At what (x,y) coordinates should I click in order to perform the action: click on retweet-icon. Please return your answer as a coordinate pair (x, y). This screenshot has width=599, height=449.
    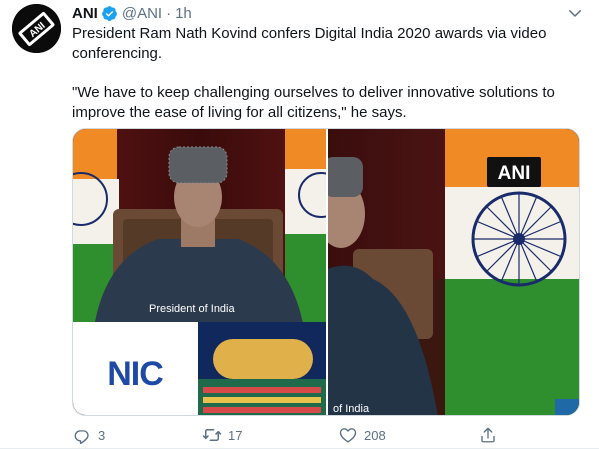
    Looking at the image, I should click on (212, 435).